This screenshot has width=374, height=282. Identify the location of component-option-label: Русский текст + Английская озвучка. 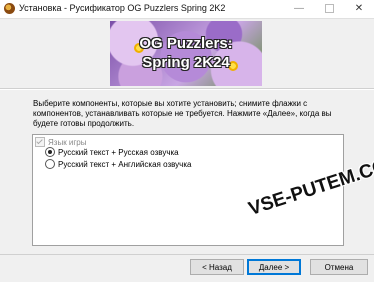
(125, 164).